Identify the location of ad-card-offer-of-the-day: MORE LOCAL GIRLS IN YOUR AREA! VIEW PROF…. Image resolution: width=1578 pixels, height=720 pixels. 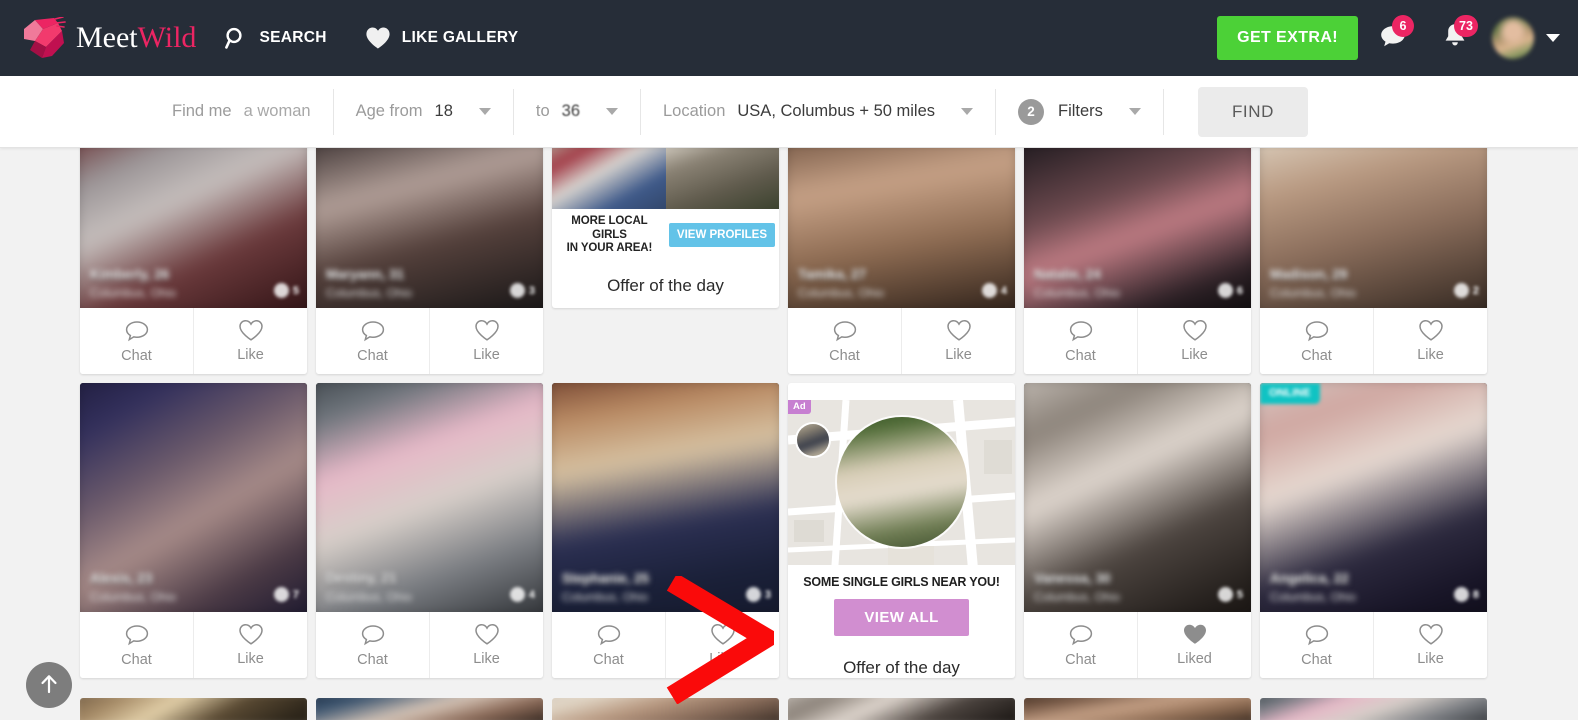
(665, 228).